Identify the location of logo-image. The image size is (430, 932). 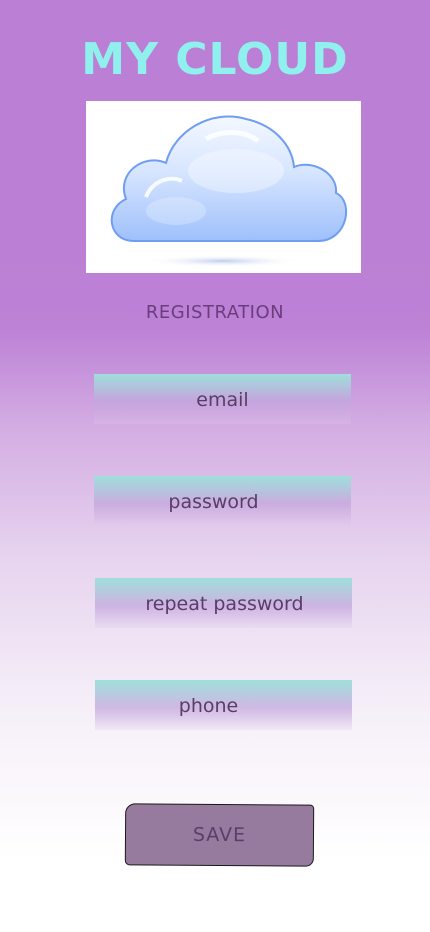
(223, 187).